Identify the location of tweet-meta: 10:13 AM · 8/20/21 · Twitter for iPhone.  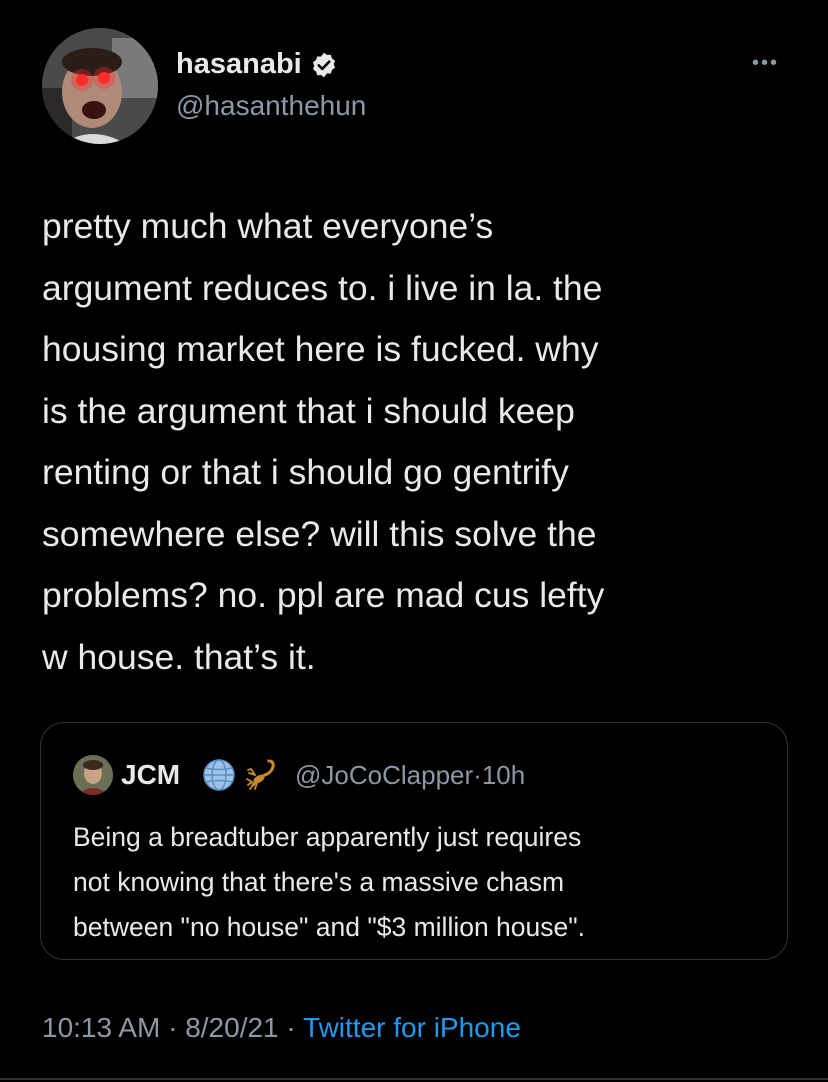
(281, 1028).